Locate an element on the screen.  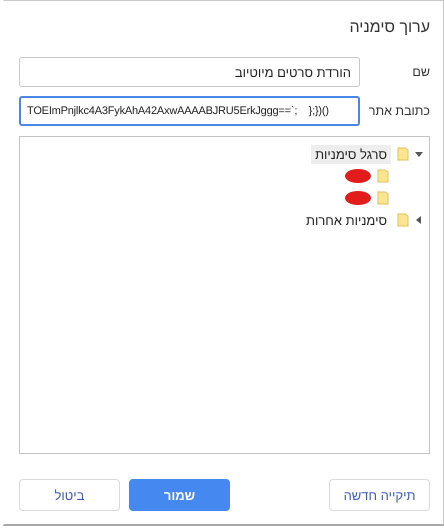
folder-item: סימניות אחרות is located at coordinates (346, 220).